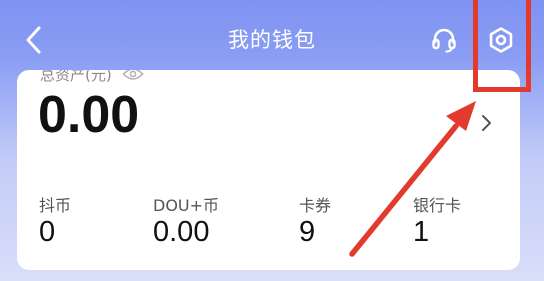 Image resolution: width=544 pixels, height=281 pixels. Describe the element at coordinates (315, 205) in the screenshot. I see `stat-label: 卡券` at that location.